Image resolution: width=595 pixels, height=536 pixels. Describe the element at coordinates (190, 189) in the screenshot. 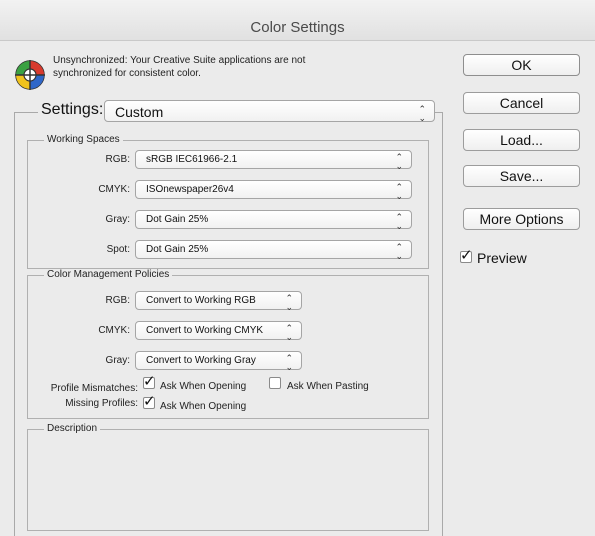

I see `working-cmyk-value: ISOnewspaper26v4` at that location.